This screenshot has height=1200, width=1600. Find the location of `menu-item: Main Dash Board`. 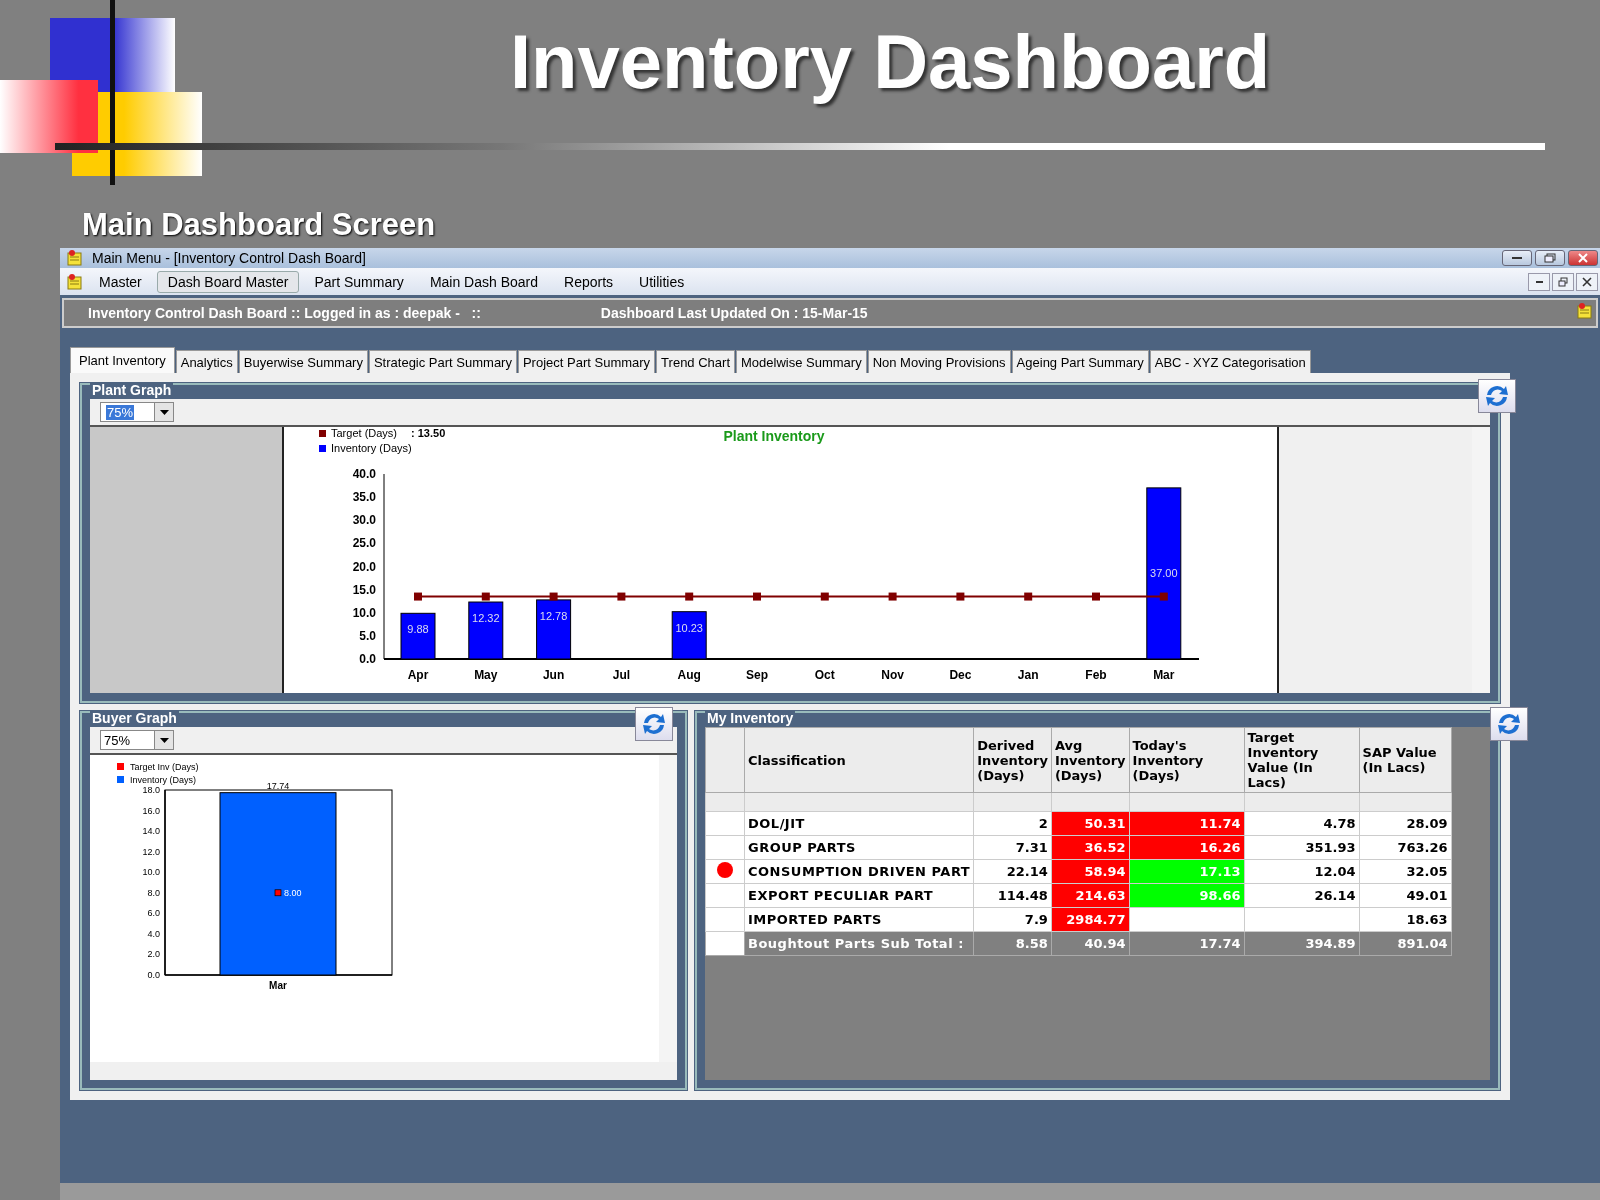

menu-item: Main Dash Board is located at coordinates (484, 281).